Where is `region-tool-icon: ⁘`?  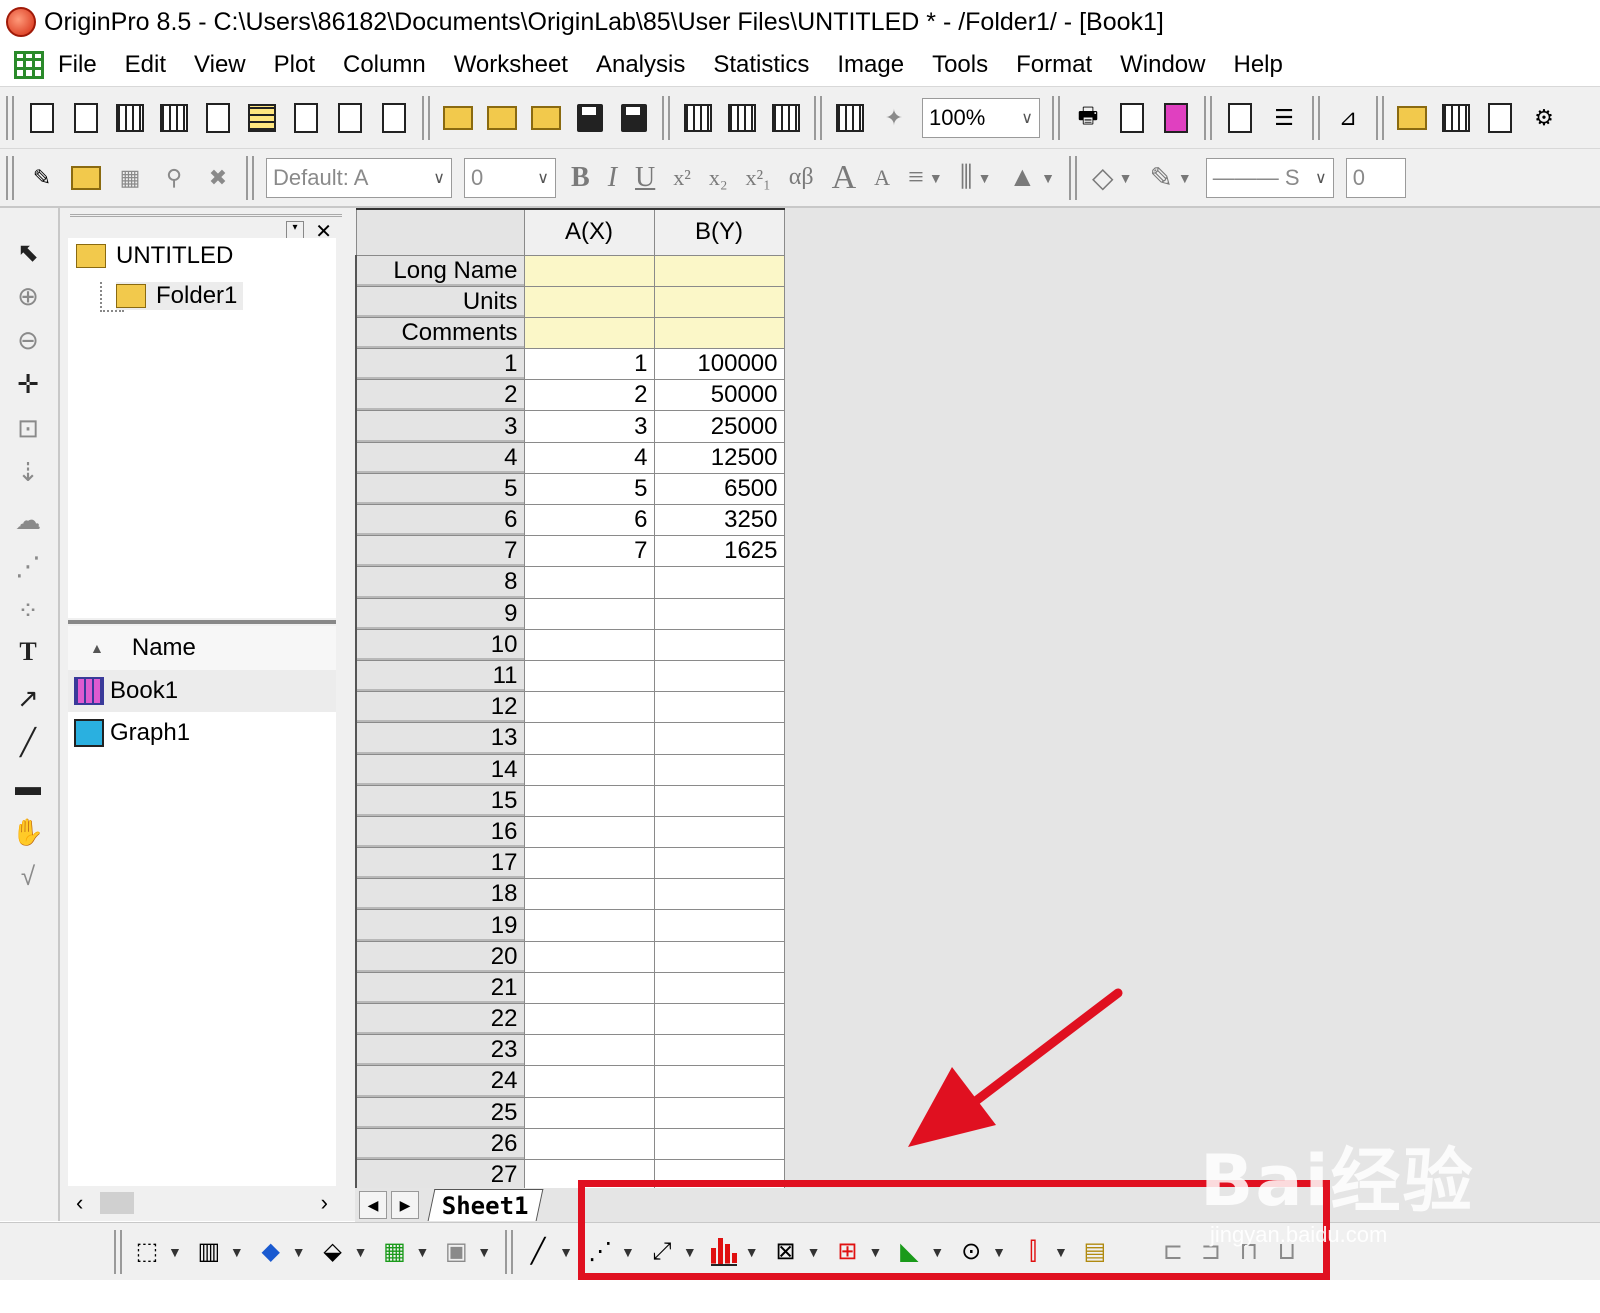
region-tool-icon: ⁘ is located at coordinates (28, 610).